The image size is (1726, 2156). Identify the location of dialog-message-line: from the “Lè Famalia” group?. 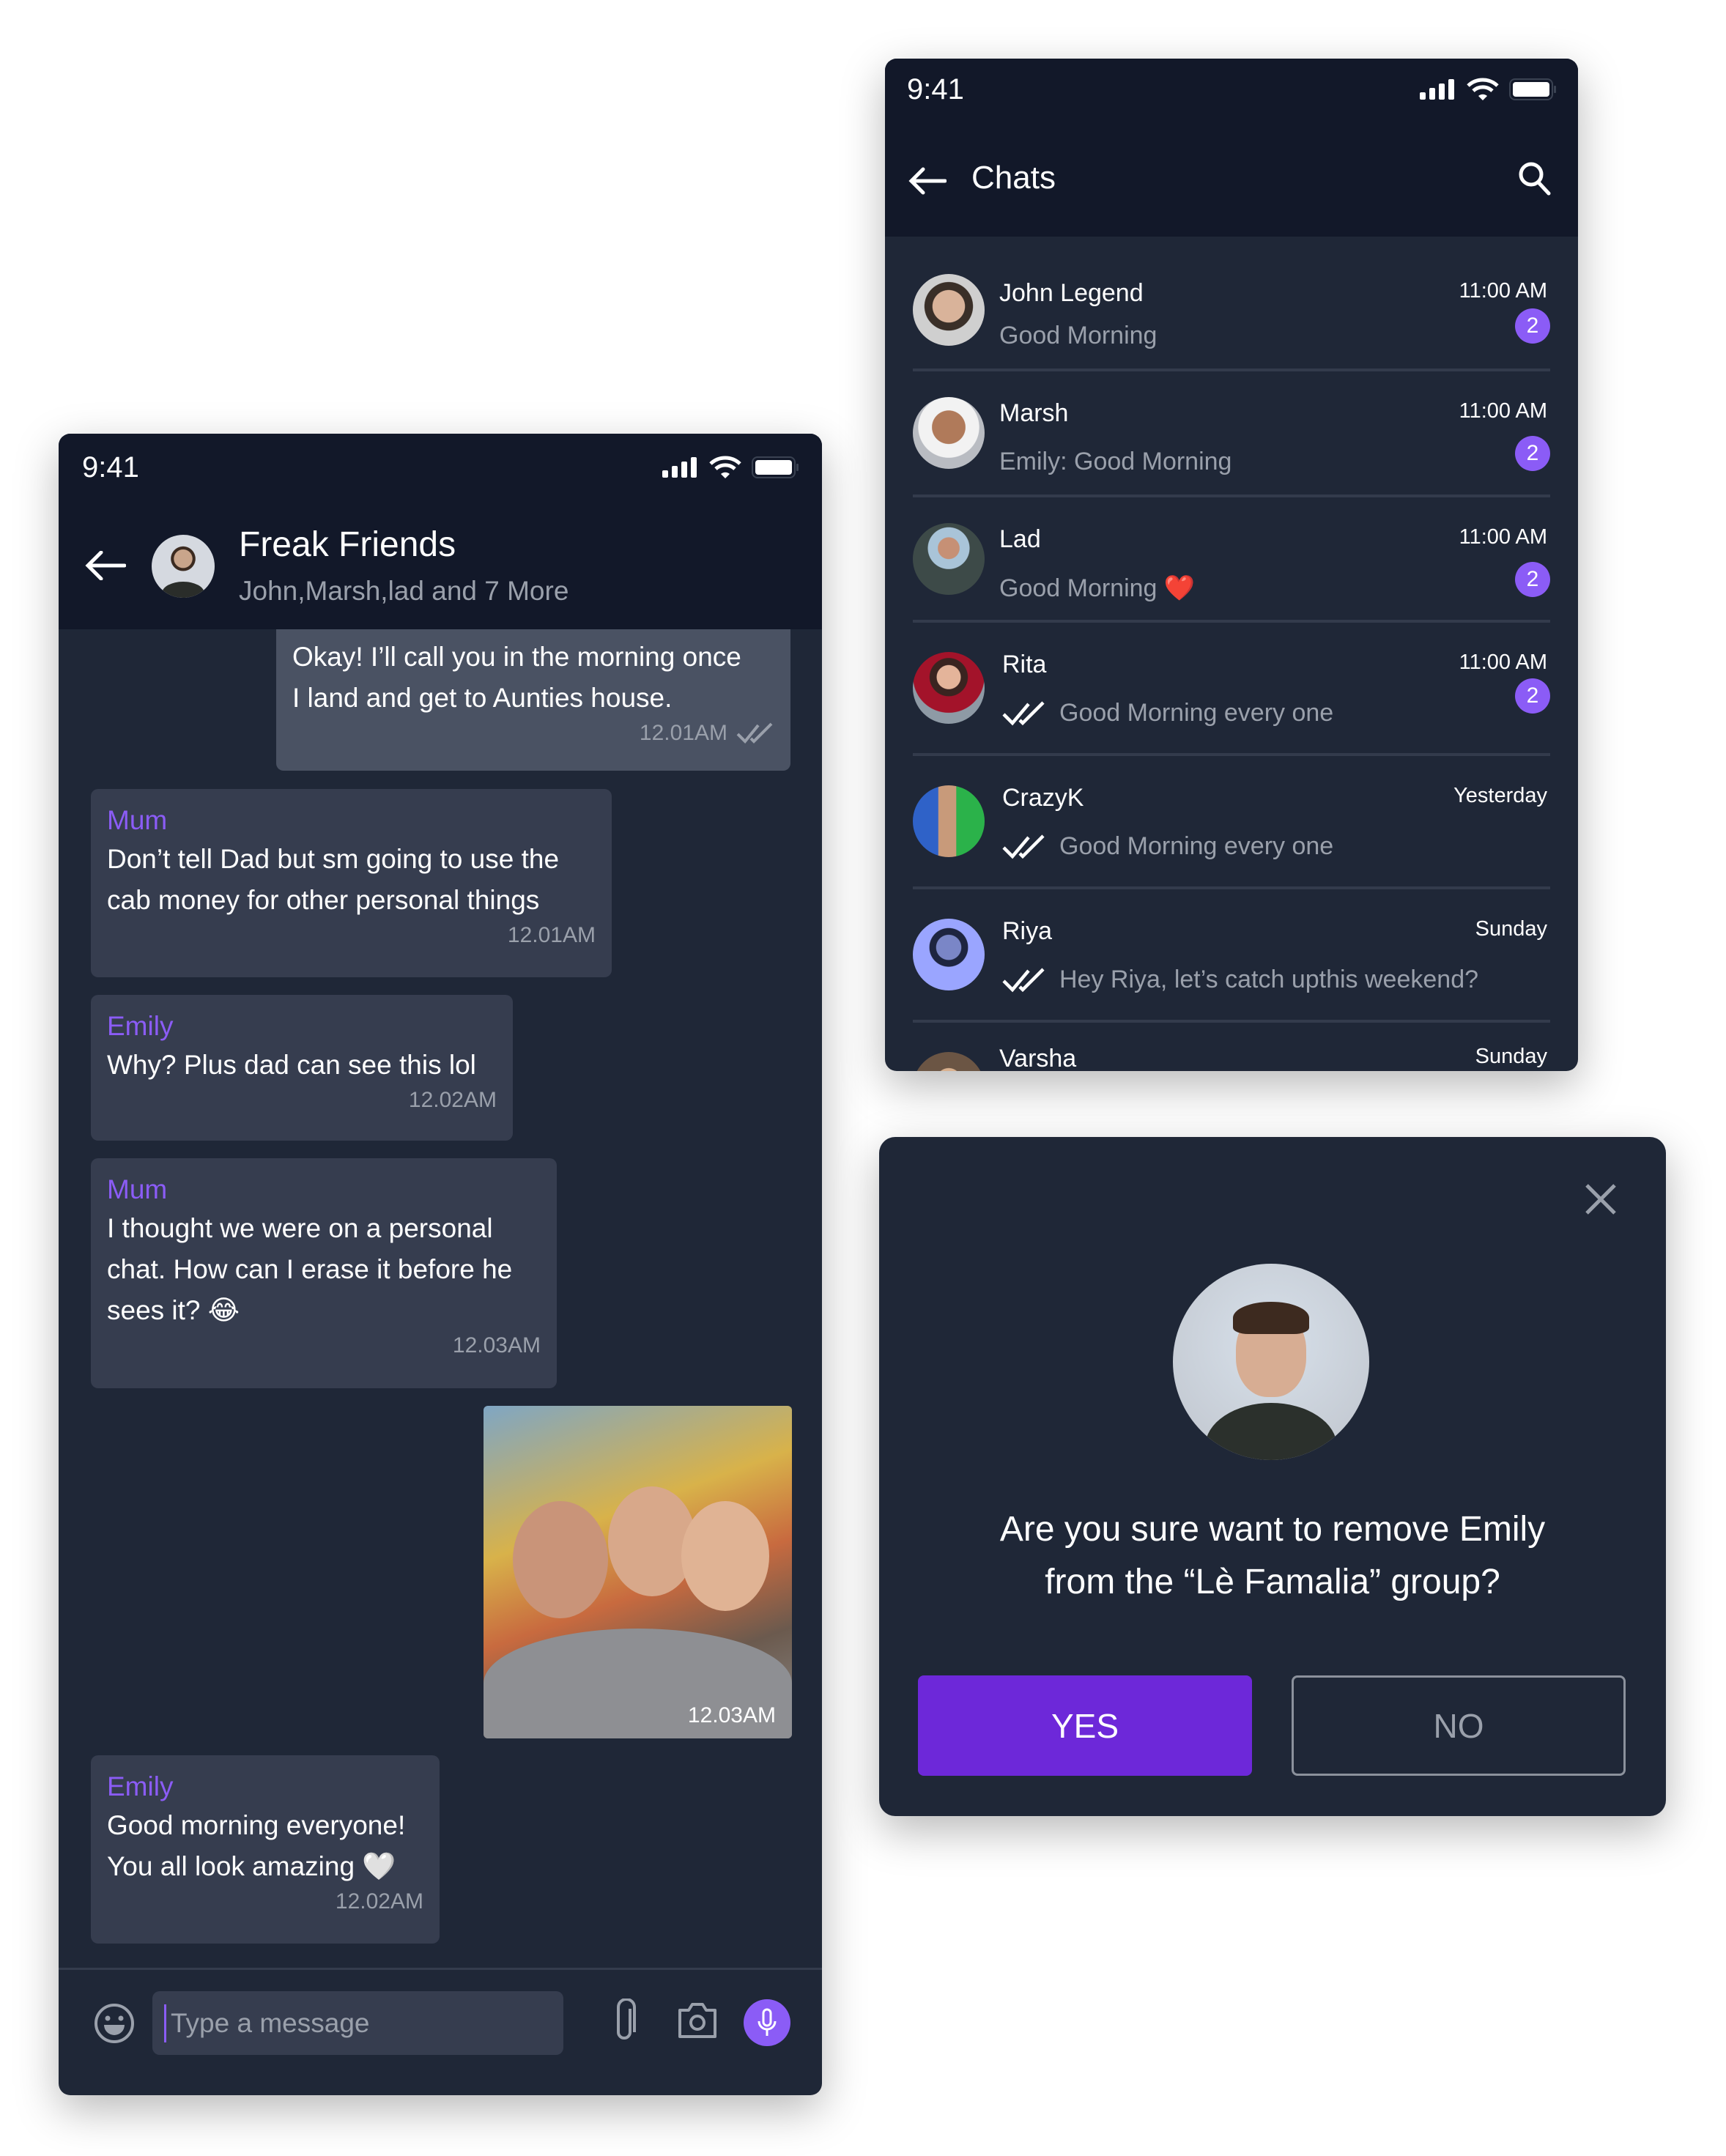
(1272, 1582).